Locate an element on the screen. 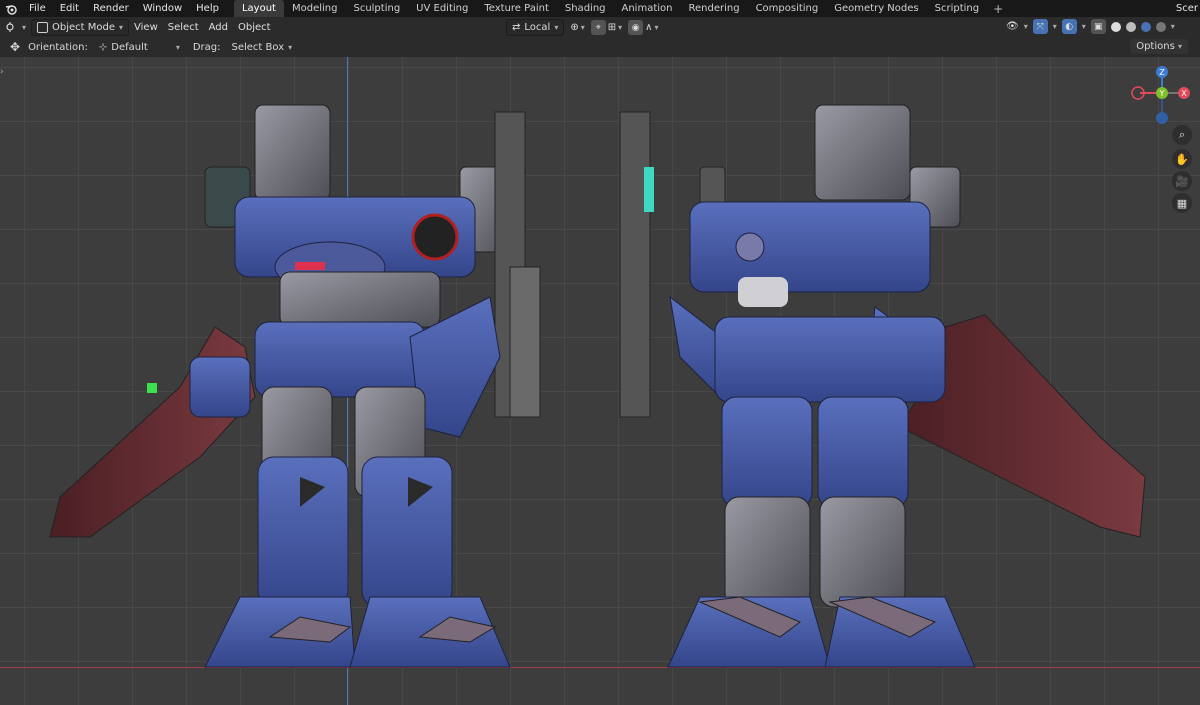 Image resolution: width=1200 pixels, height=705 pixels. hand-icon: ✋ is located at coordinates (1182, 159).